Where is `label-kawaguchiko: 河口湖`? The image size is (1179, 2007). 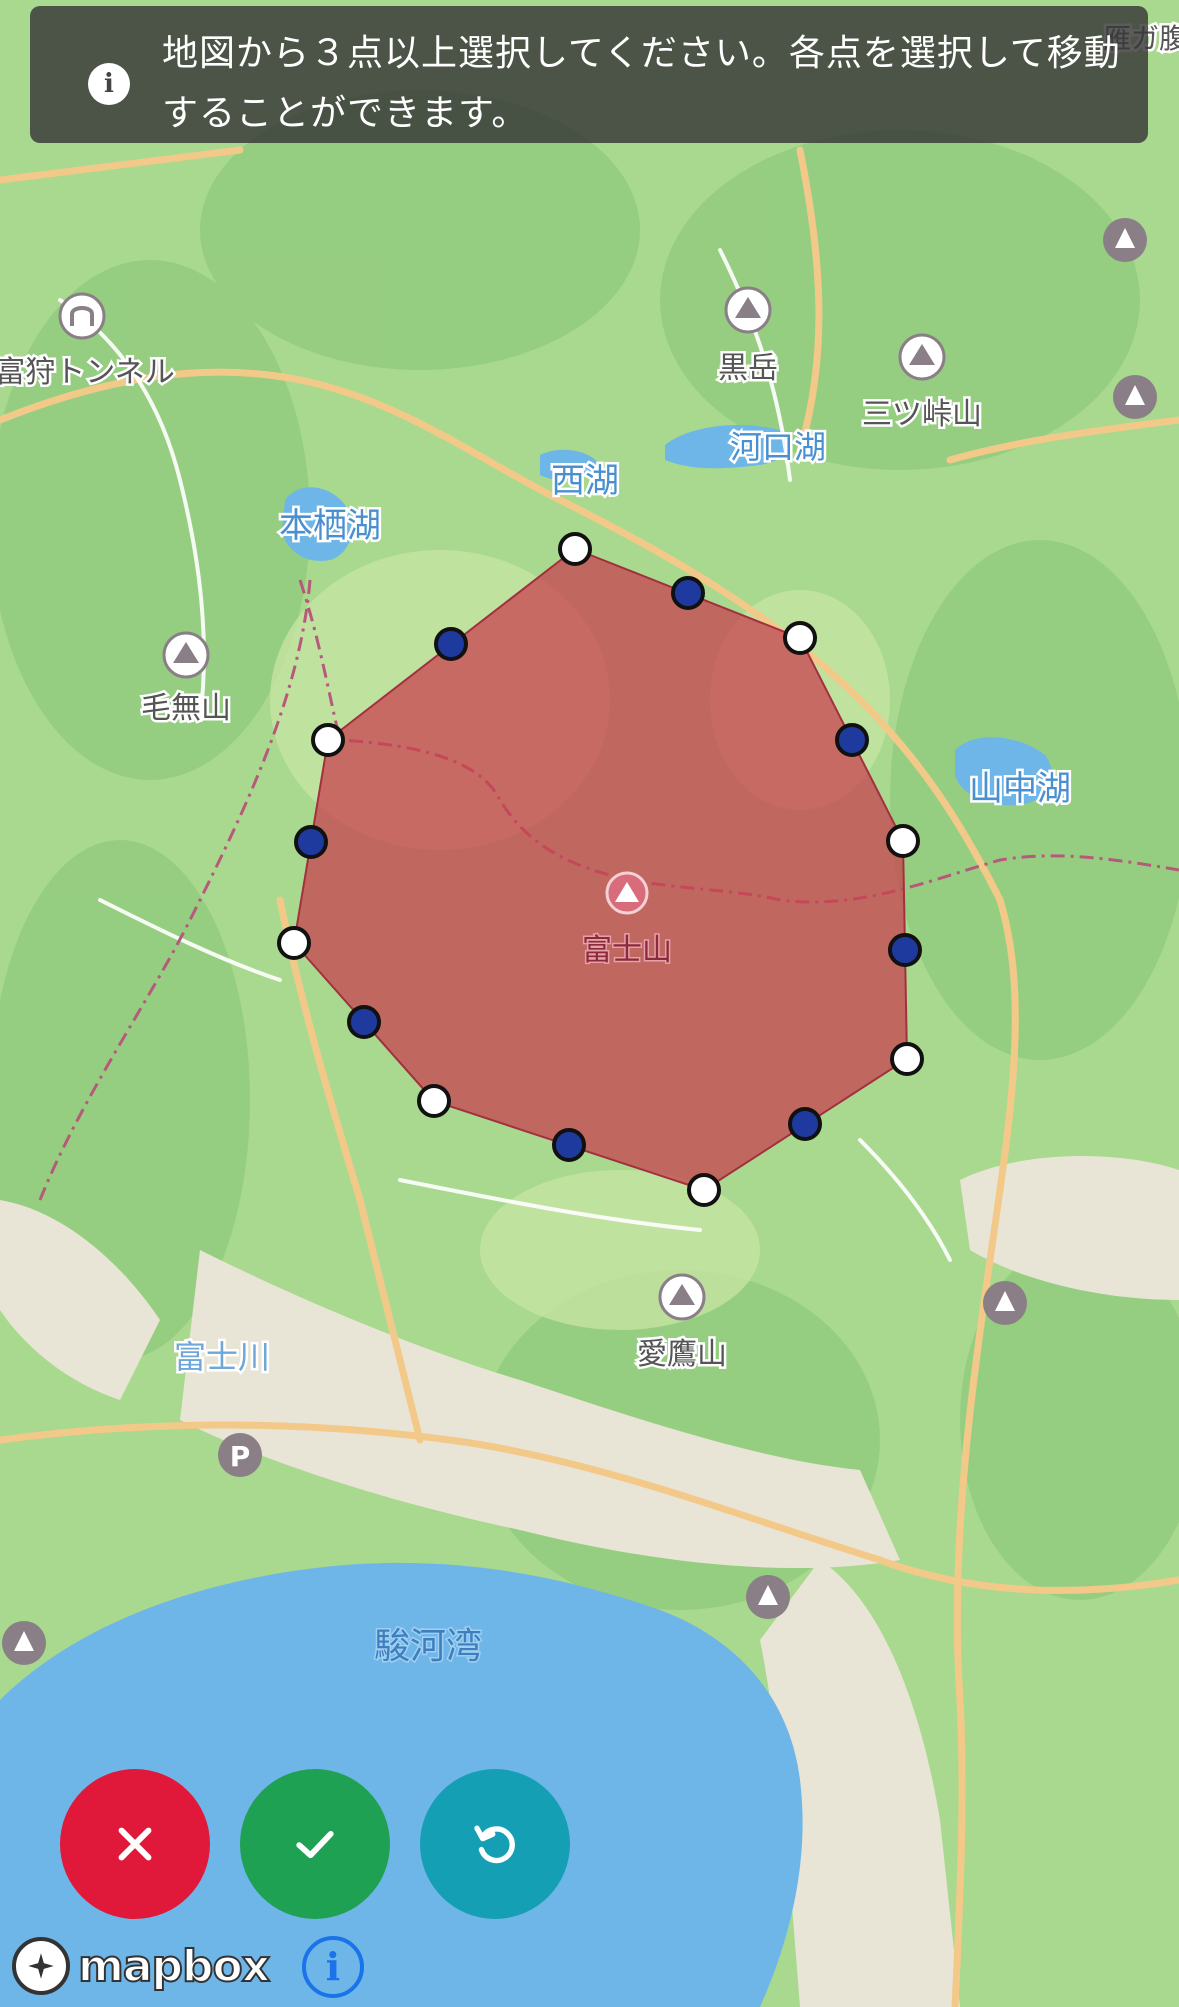 label-kawaguchiko: 河口湖 is located at coordinates (778, 447).